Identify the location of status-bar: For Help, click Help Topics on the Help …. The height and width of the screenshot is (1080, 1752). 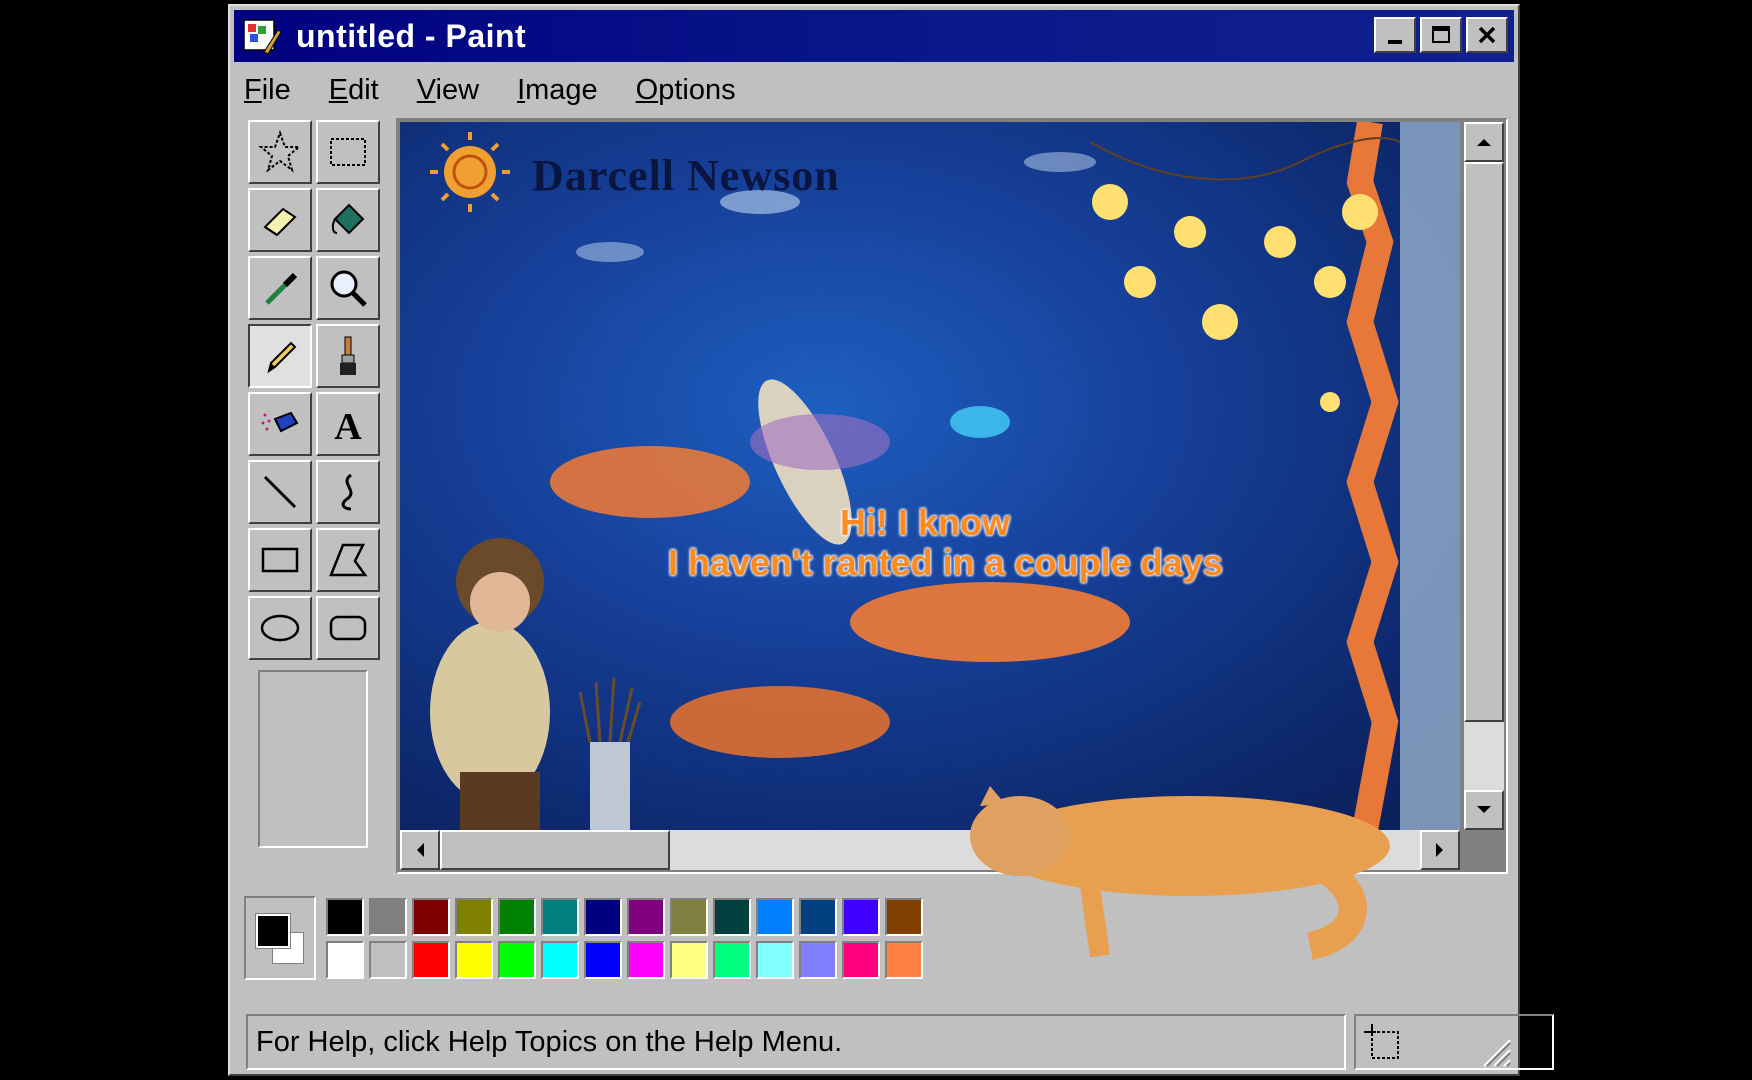
(796, 1042).